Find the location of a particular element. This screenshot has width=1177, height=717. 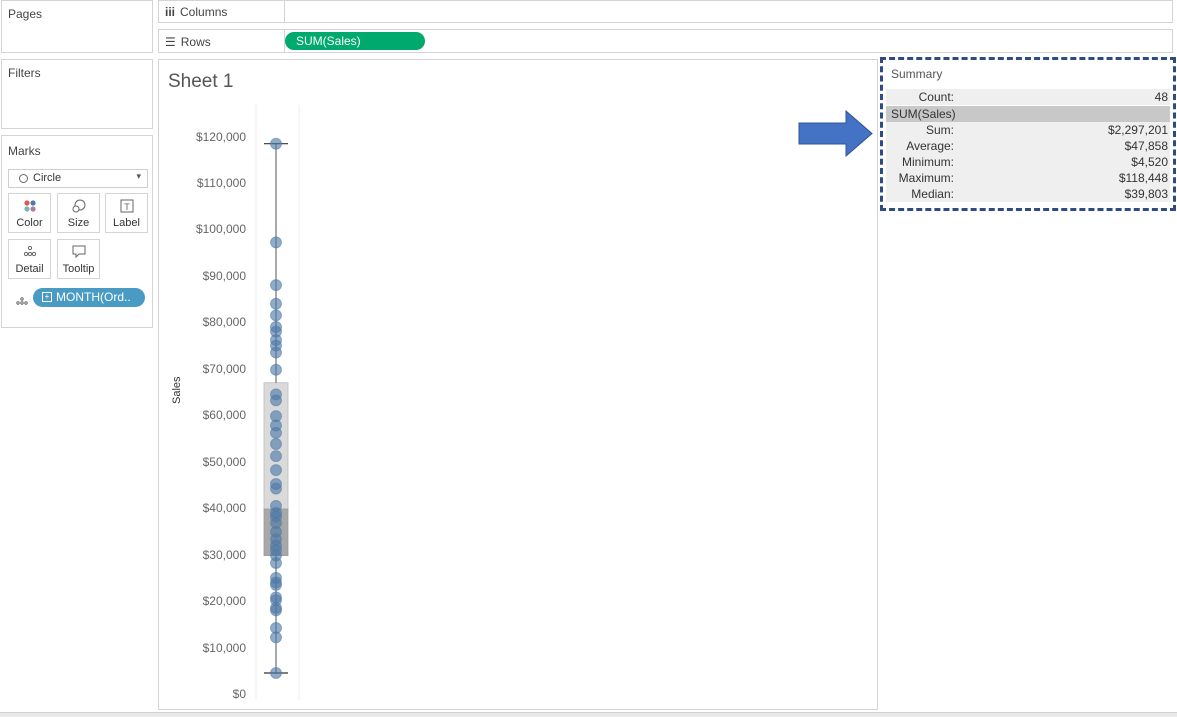

label-button: T Label is located at coordinates (126, 213).